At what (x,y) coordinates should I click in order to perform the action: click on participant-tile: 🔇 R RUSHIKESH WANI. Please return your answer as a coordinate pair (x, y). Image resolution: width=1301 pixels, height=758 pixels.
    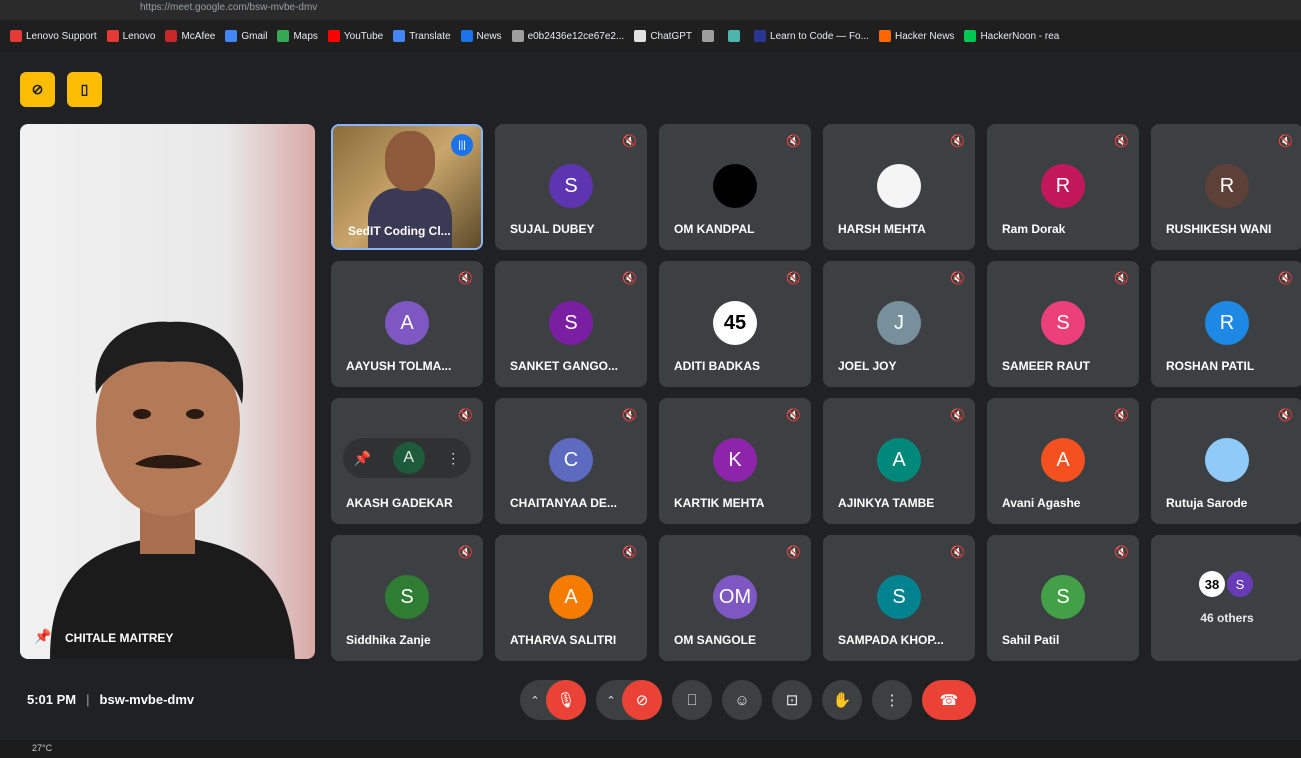
    Looking at the image, I should click on (1226, 187).